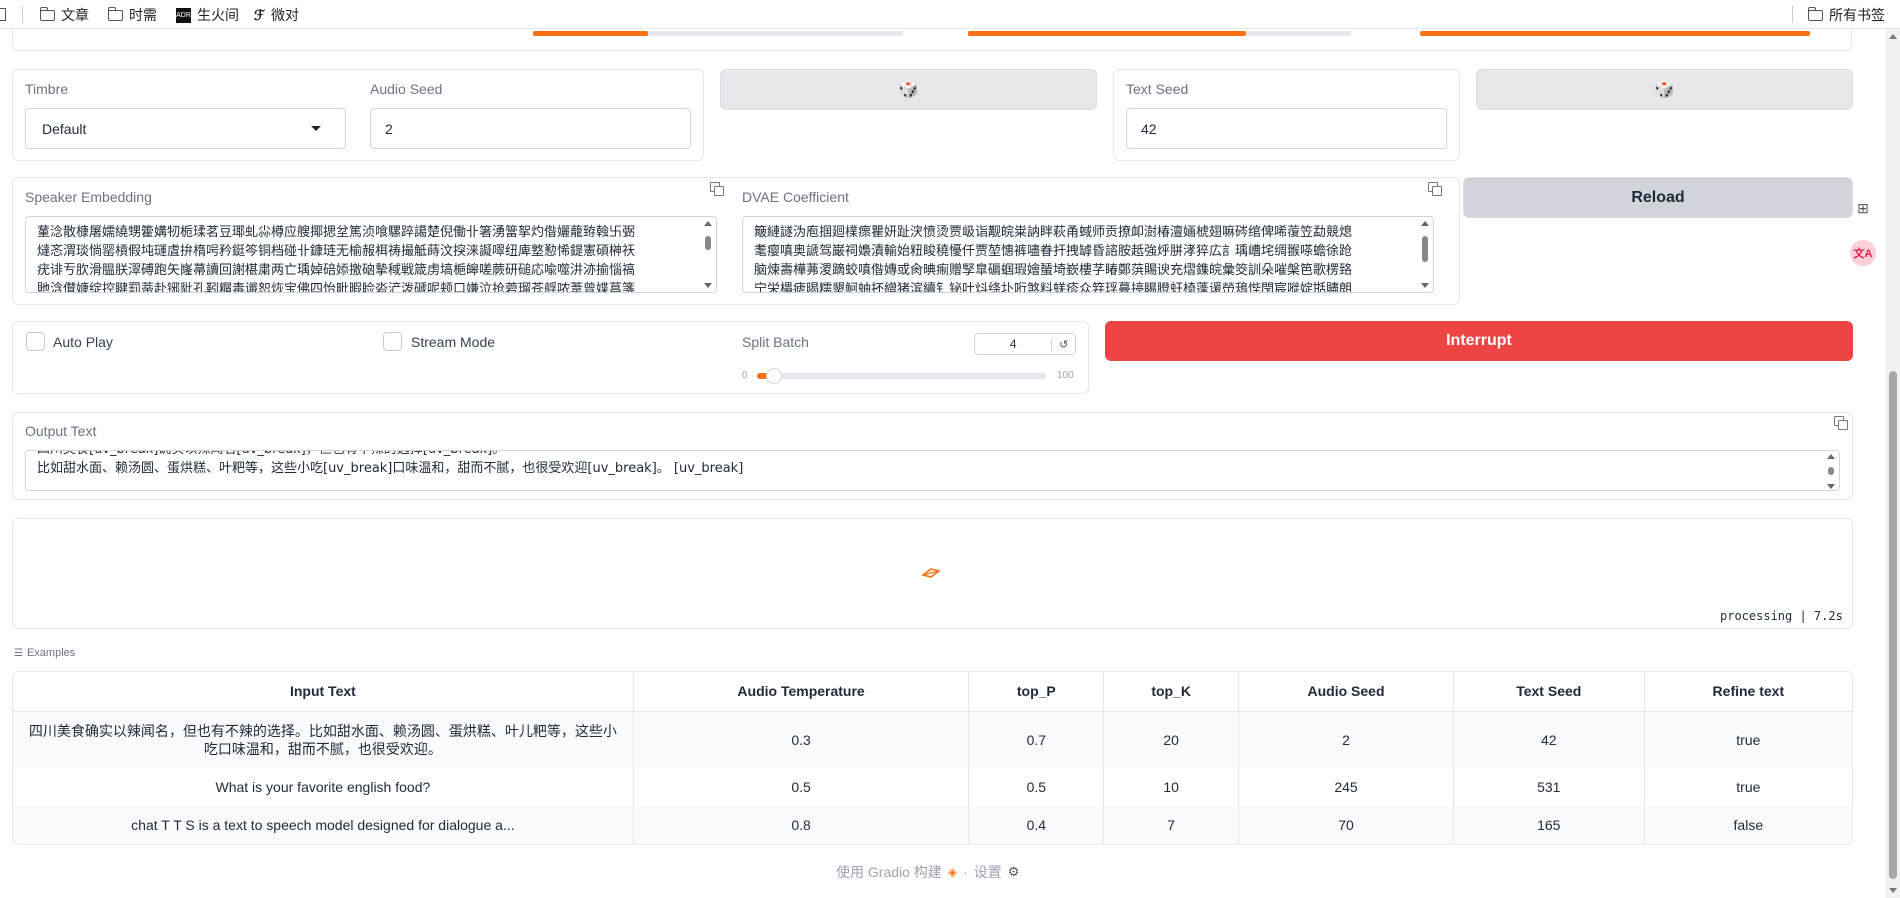  Describe the element at coordinates (774, 376) in the screenshot. I see `split-batch-slider-thumb` at that location.